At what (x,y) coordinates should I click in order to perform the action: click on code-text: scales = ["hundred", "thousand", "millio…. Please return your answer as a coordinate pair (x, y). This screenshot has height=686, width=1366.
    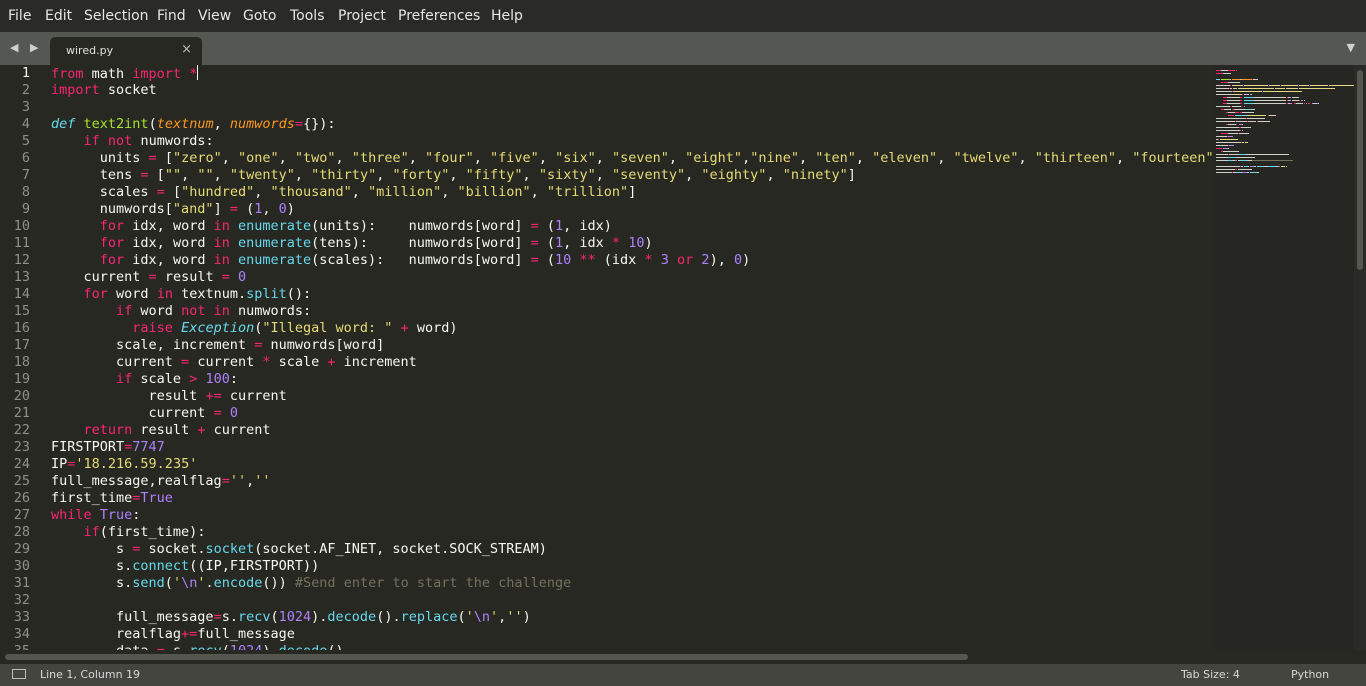
    Looking at the image, I should click on (344, 192).